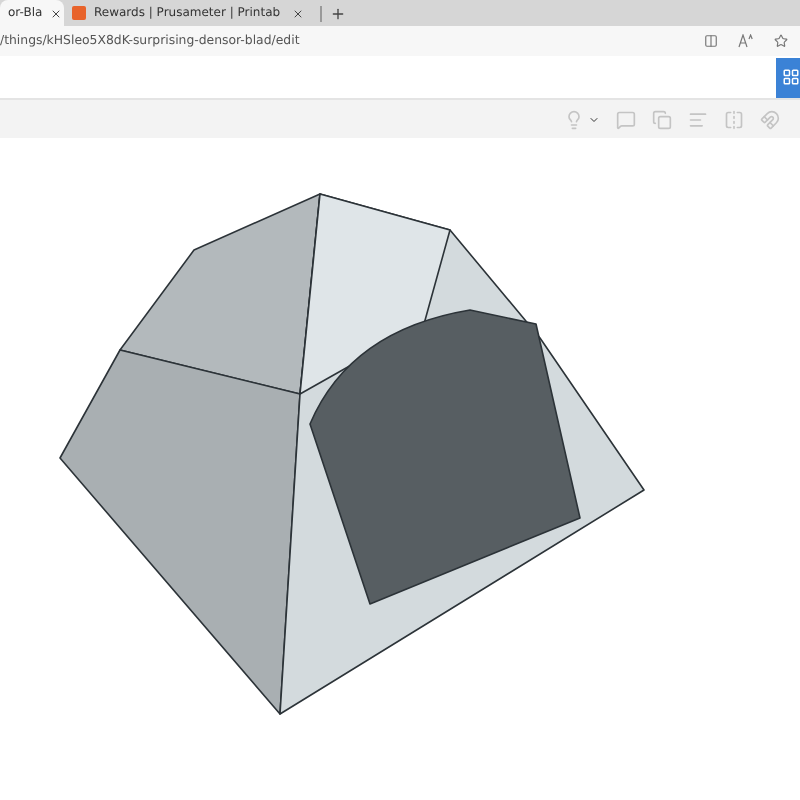  I want to click on favorite-star-icon, so click(781, 41).